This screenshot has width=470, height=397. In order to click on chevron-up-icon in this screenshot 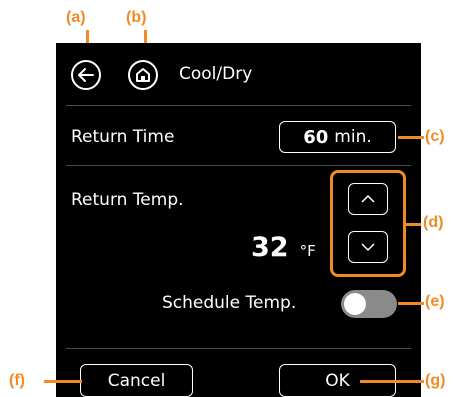, I will do `click(368, 198)`.